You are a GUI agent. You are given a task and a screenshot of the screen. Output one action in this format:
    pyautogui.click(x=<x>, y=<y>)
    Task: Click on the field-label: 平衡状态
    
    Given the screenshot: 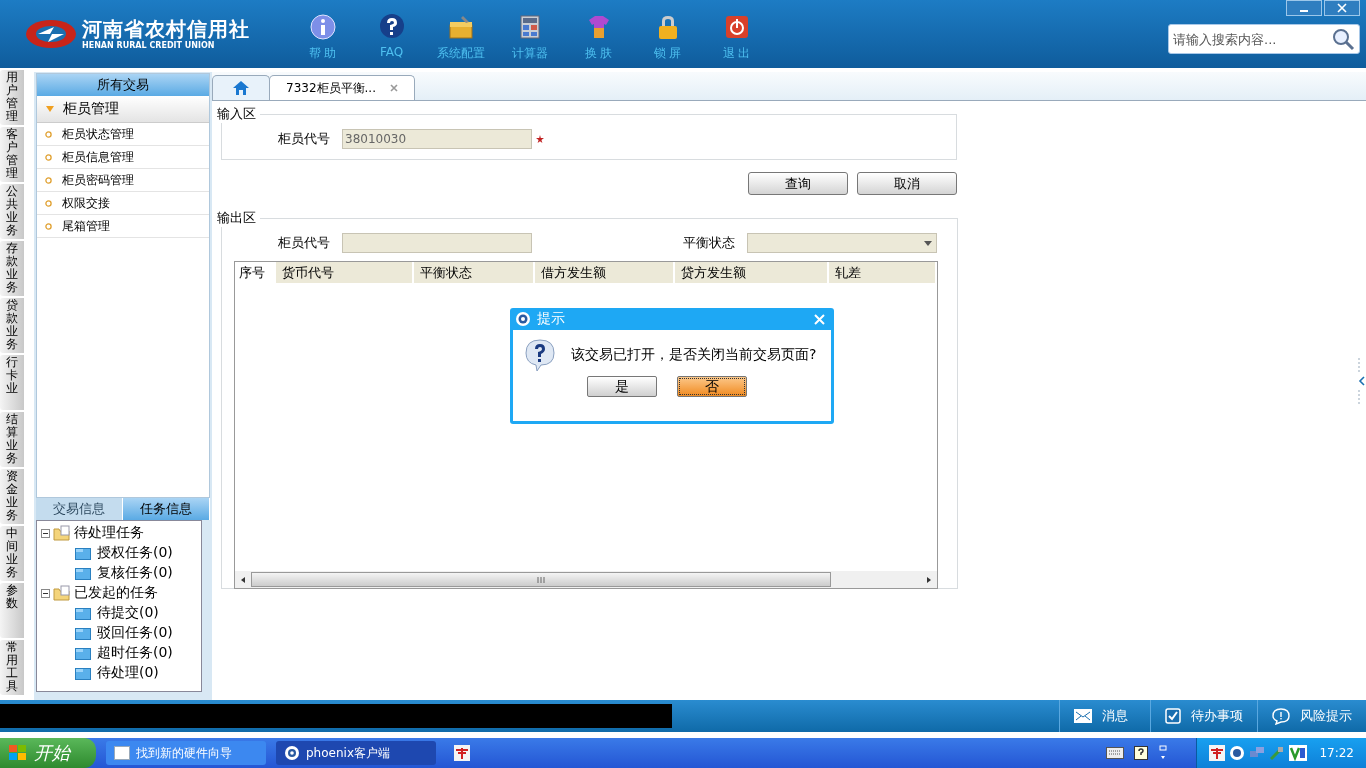 What is the action you would take?
    pyautogui.click(x=709, y=243)
    